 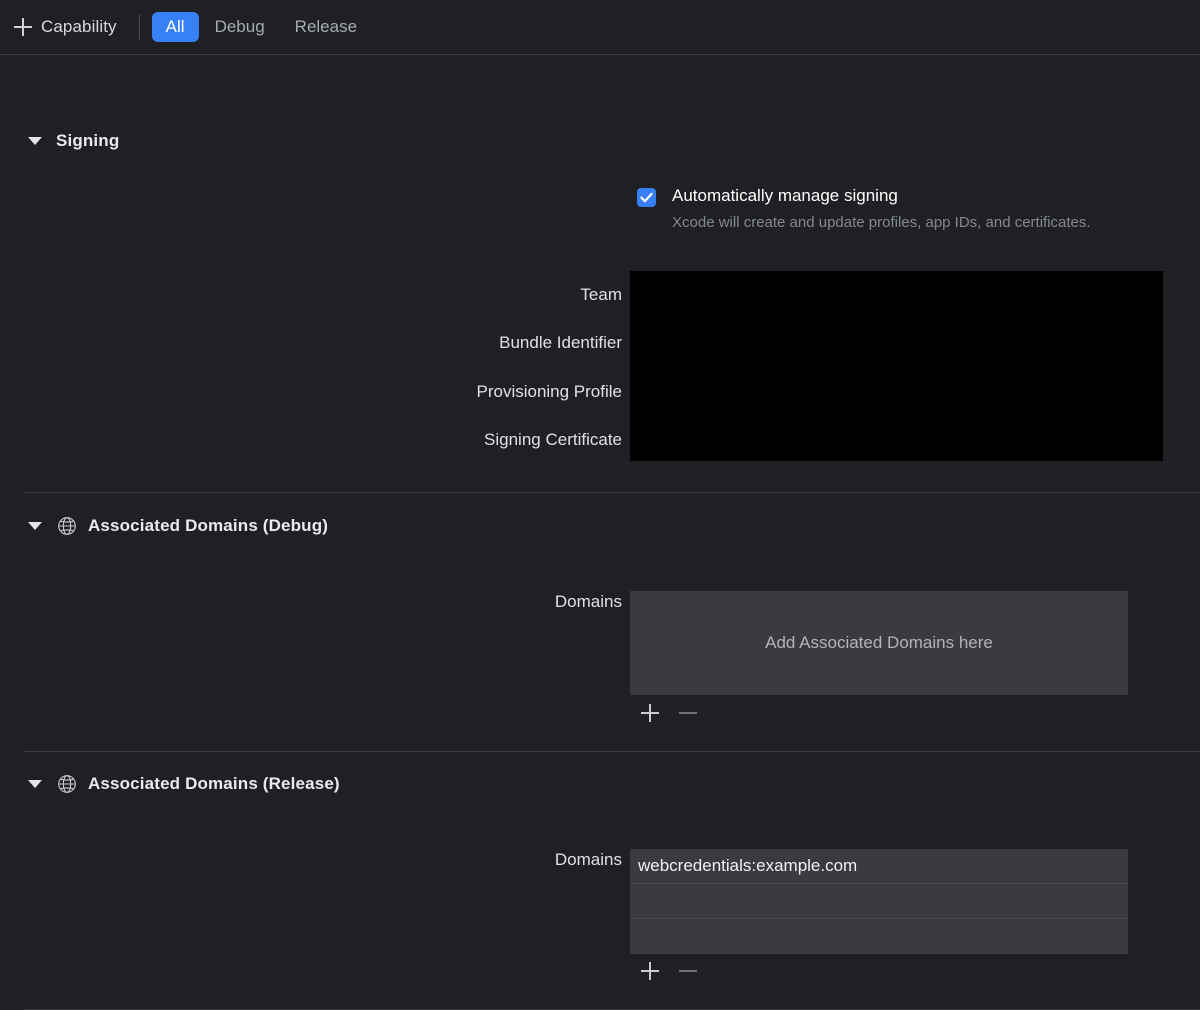 I want to click on domains-stepper-release, so click(x=669, y=971).